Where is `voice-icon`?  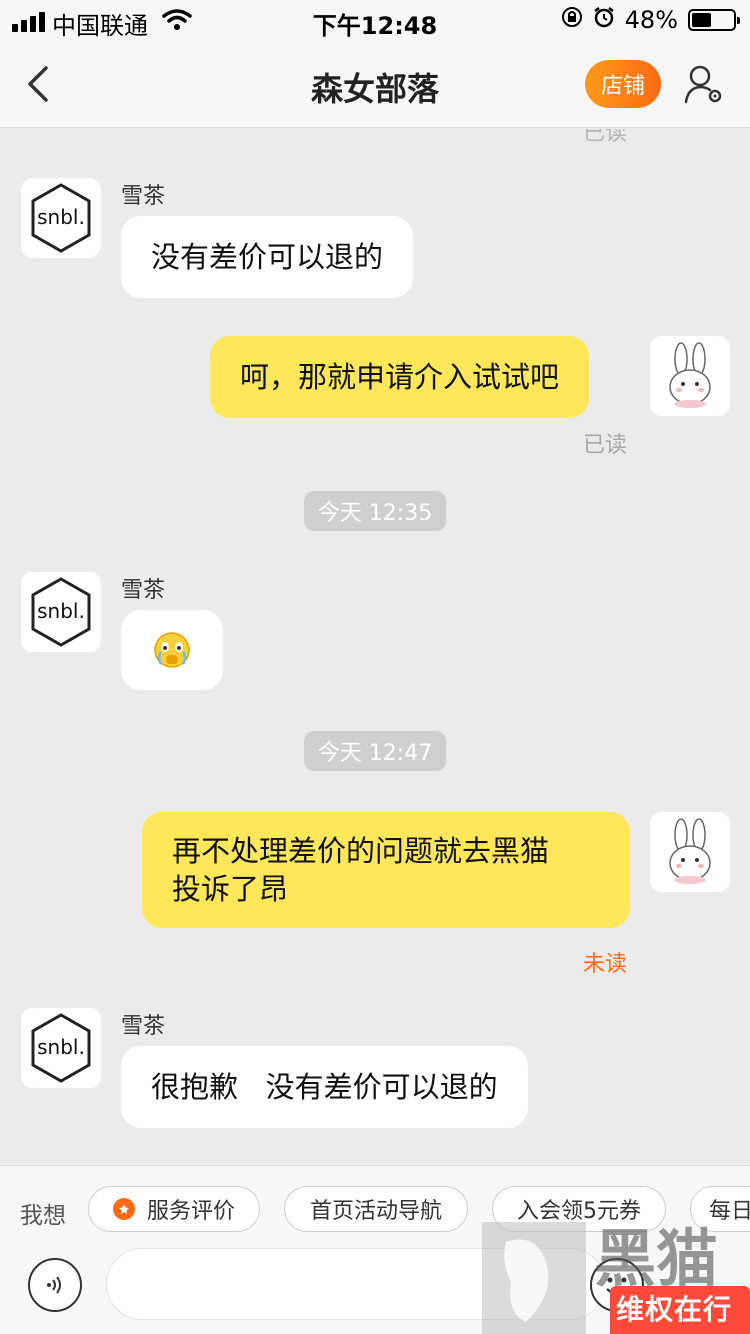
voice-icon is located at coordinates (54, 1285).